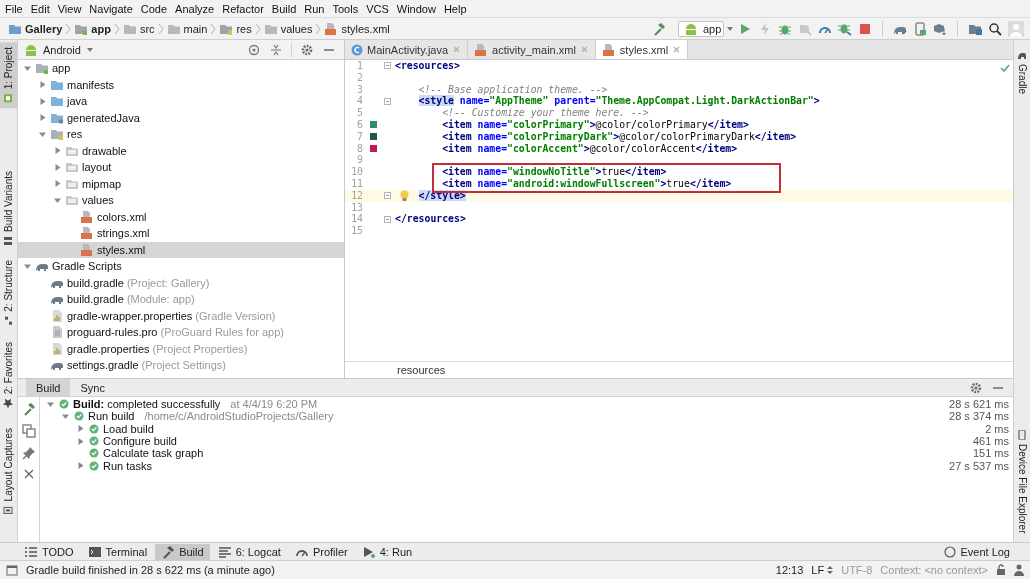 The width and height of the screenshot is (1030, 579). Describe the element at coordinates (377, 8) in the screenshot. I see `menu-item: VCS` at that location.